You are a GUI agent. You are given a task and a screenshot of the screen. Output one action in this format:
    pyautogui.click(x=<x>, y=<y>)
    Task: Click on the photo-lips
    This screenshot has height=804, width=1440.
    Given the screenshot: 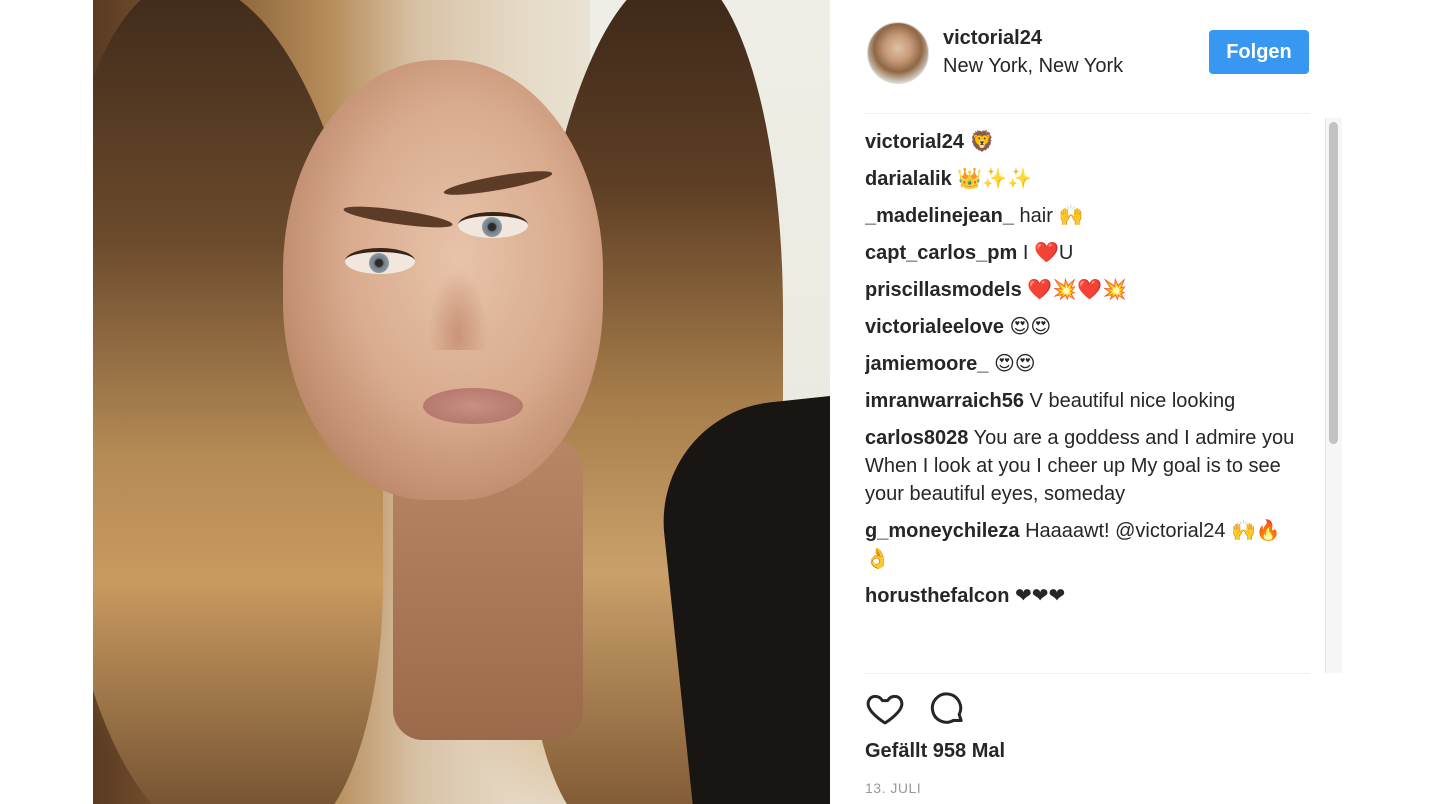 What is the action you would take?
    pyautogui.click(x=473, y=406)
    